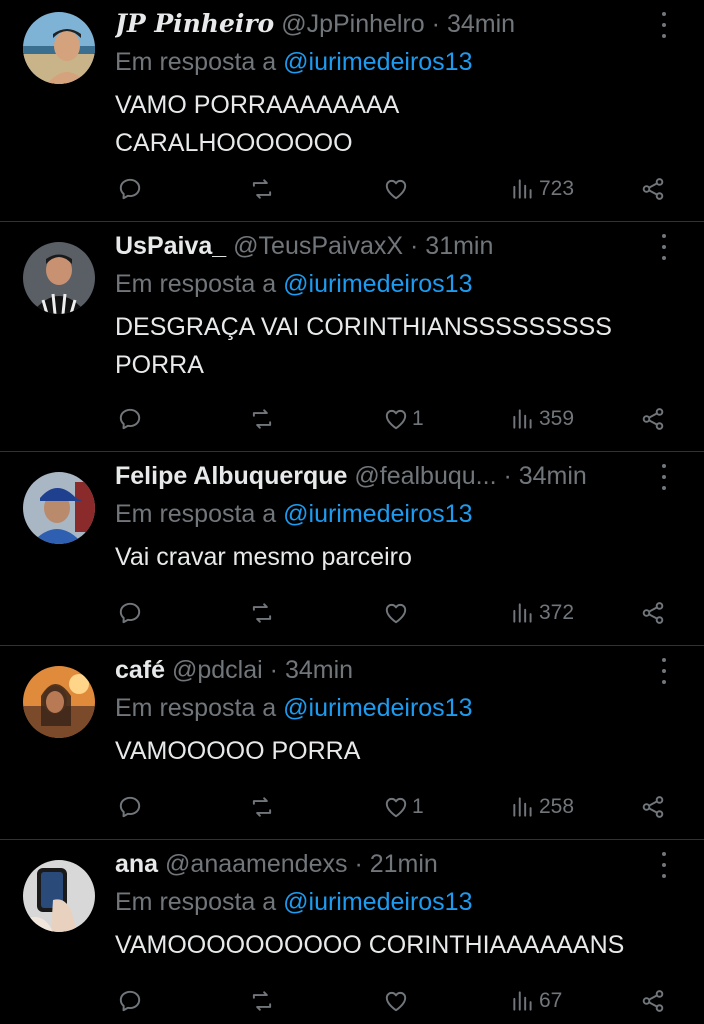 The image size is (704, 1024). What do you see at coordinates (557, 418) in the screenshot?
I see `view-count: 359` at bounding box center [557, 418].